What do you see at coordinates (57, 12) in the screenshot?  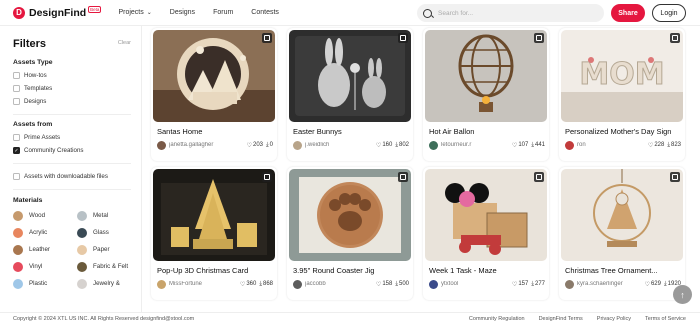 I see `logo: D DesignFind Beta` at bounding box center [57, 12].